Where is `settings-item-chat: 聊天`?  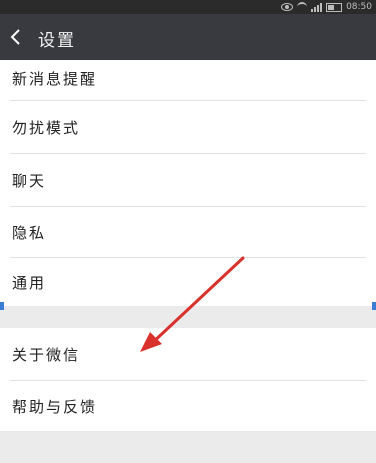
settings-item-chat: 聊天 is located at coordinates (188, 180).